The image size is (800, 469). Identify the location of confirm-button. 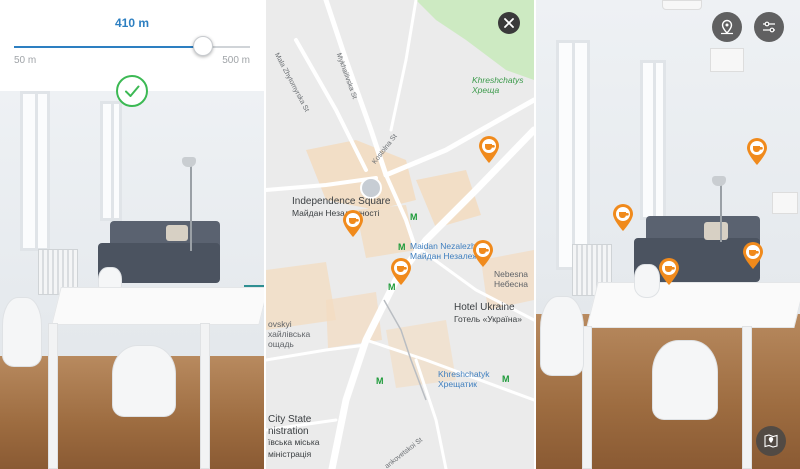
(132, 91).